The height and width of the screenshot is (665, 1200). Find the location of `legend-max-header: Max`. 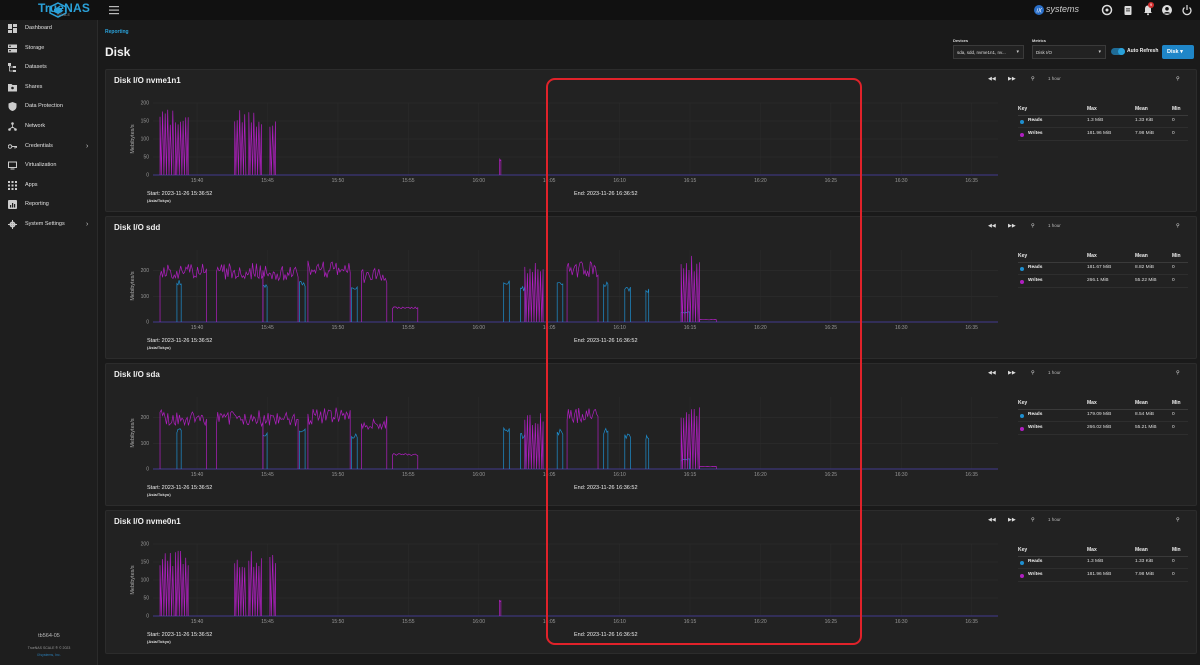

legend-max-header: Max is located at coordinates (1092, 550).